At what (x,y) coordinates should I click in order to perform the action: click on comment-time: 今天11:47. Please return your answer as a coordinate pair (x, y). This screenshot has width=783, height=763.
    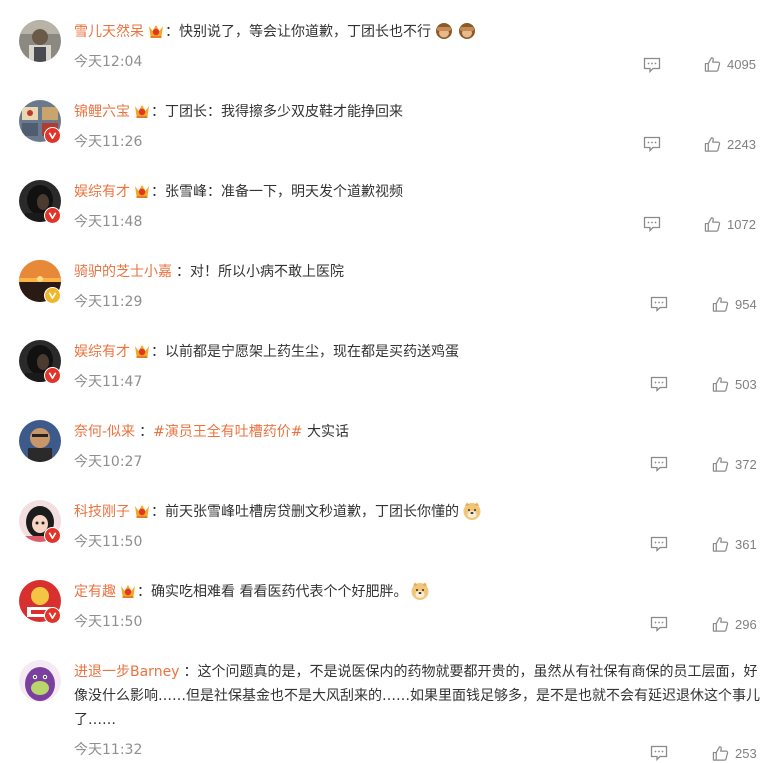
    Looking at the image, I should click on (108, 382).